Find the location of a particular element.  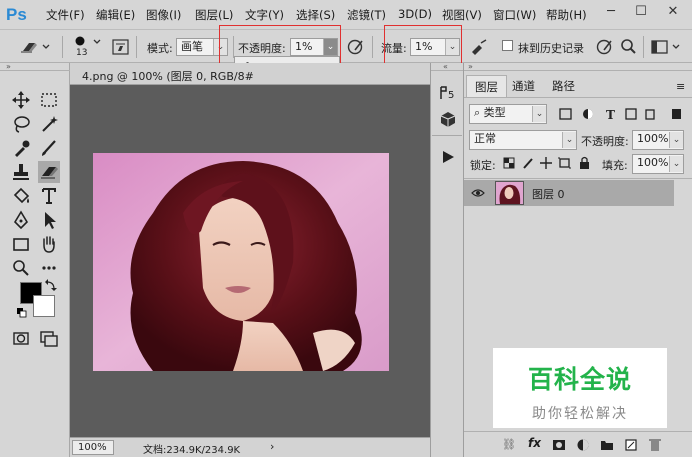

magic-wand-icon is located at coordinates (50, 124).